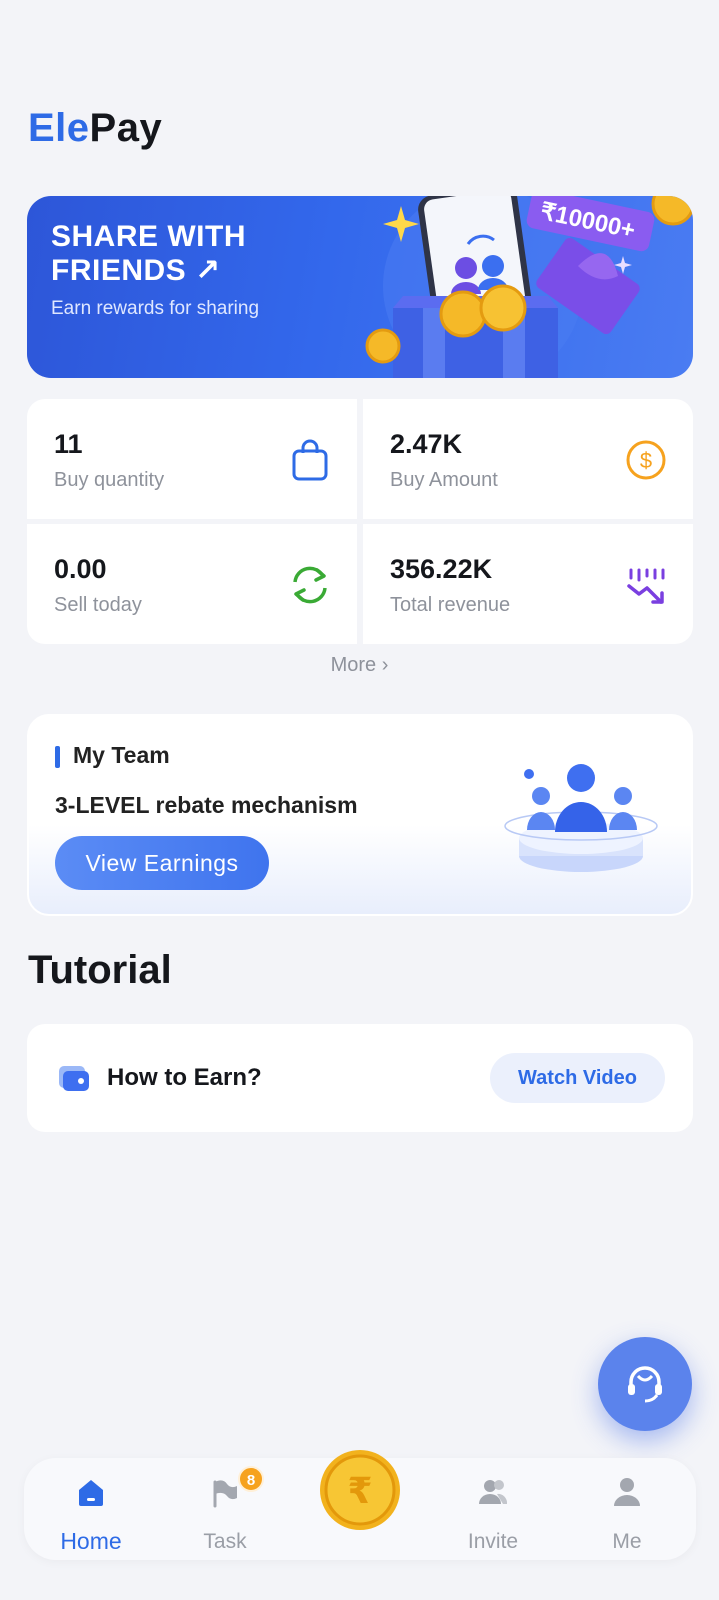 Image resolution: width=719 pixels, height=1600 pixels. I want to click on trending-down-icon, so click(646, 586).